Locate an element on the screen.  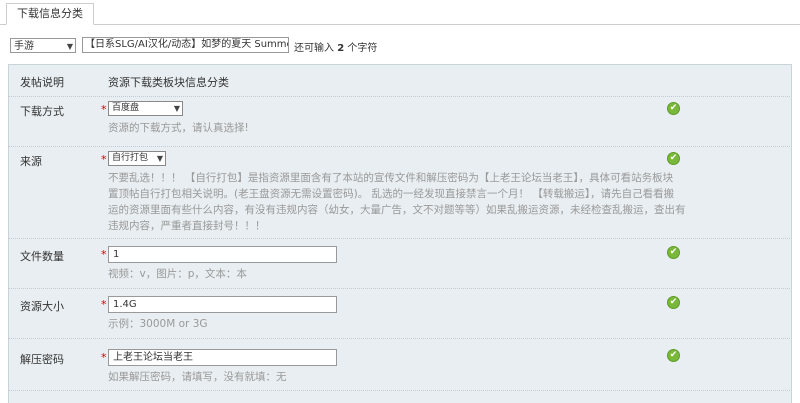
select-value: 百度盘 is located at coordinates (126, 108).